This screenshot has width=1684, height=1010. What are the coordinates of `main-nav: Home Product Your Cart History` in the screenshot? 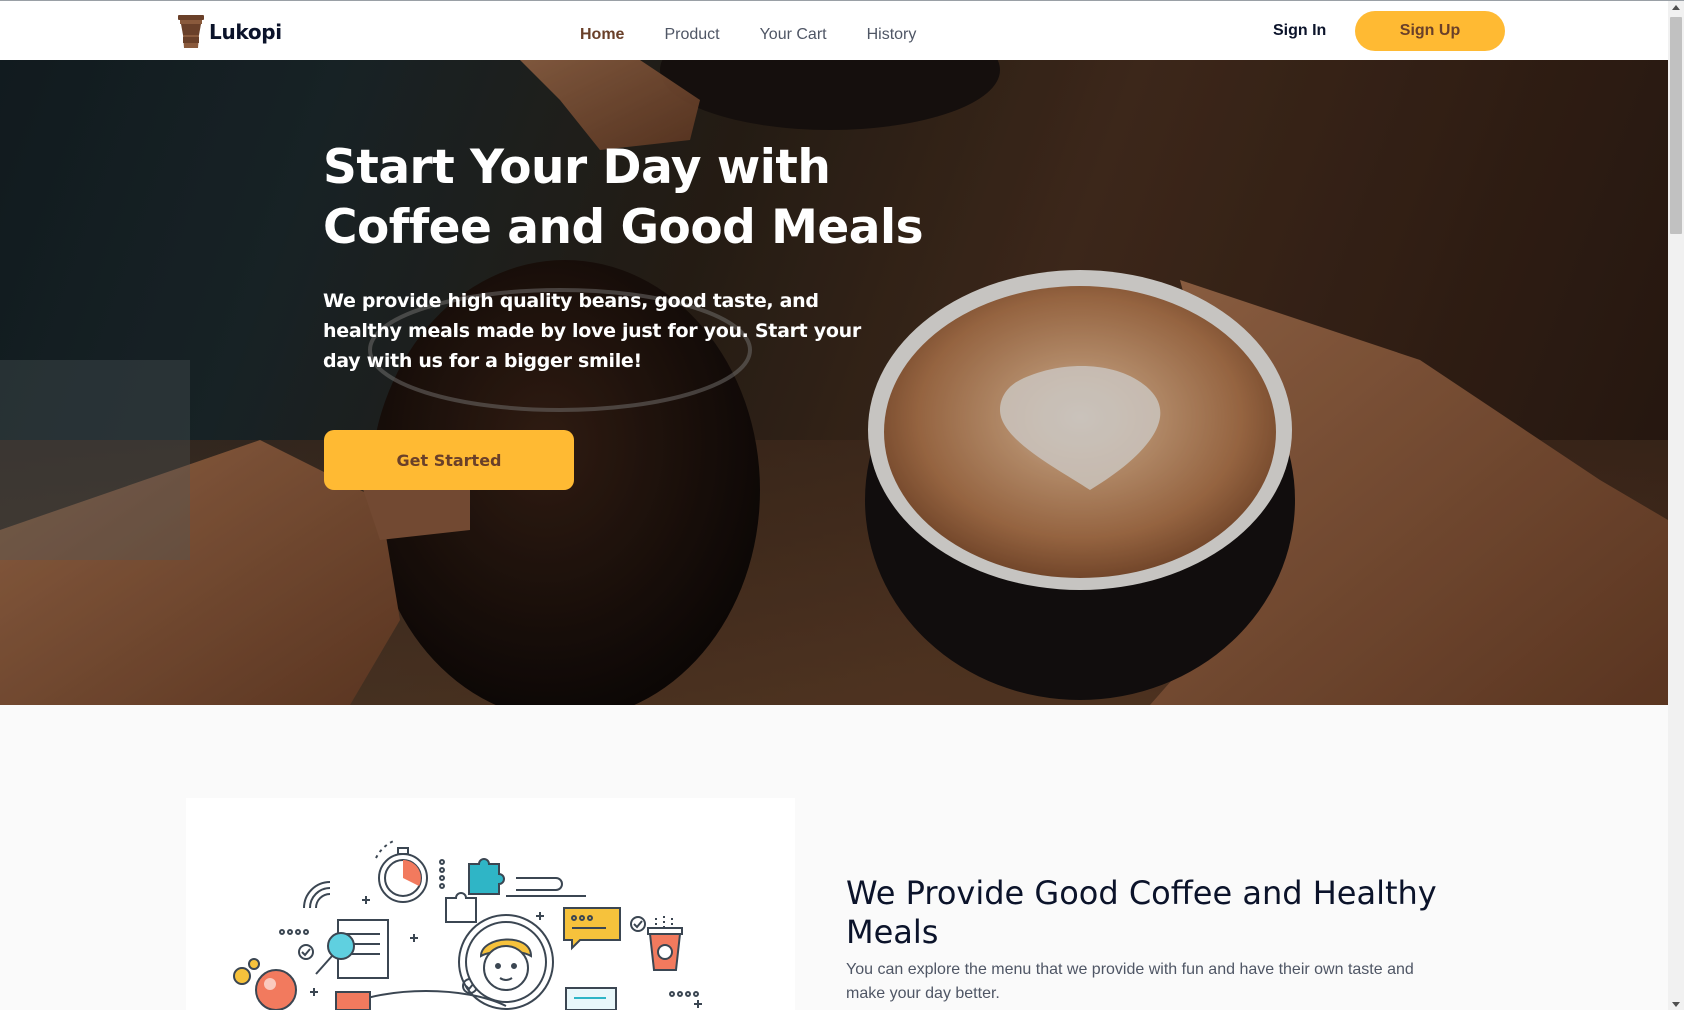 It's located at (768, 35).